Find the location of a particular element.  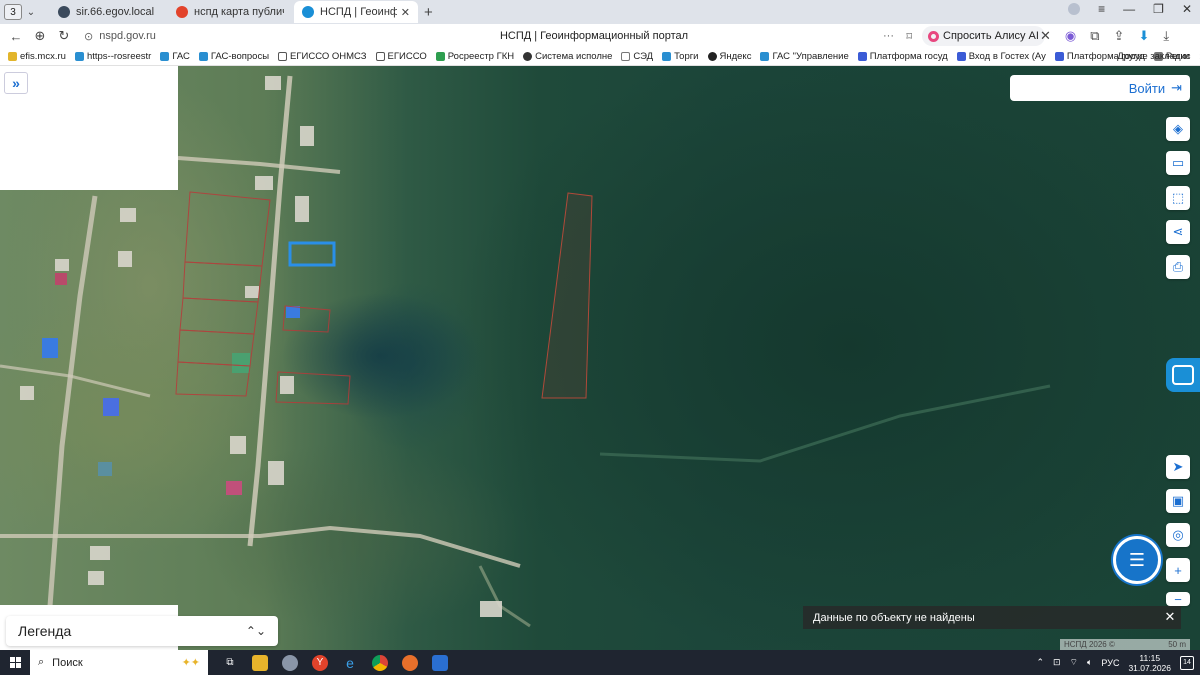

taskbar-apps: ⧉ Y e is located at coordinates (335, 662).